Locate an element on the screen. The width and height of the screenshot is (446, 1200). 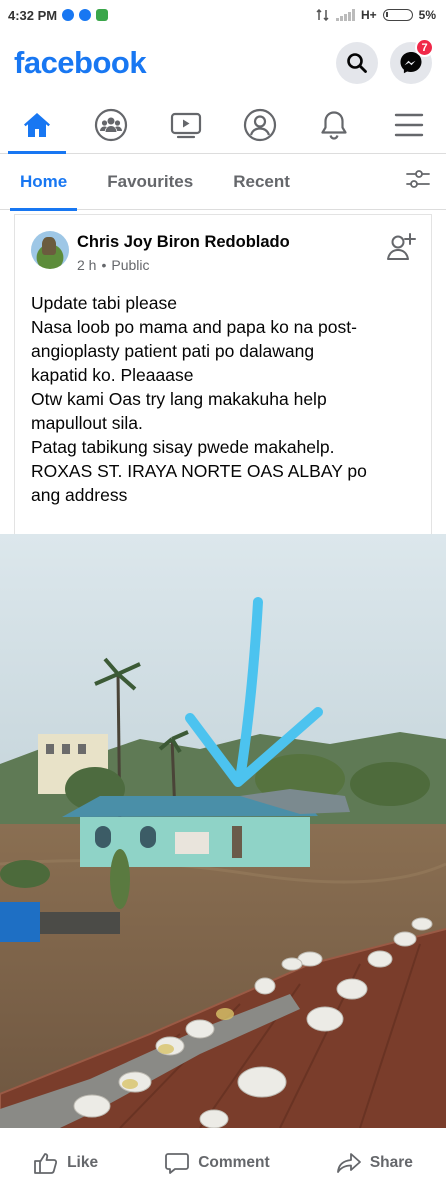
like-label: Like is located at coordinates (83, 1162).